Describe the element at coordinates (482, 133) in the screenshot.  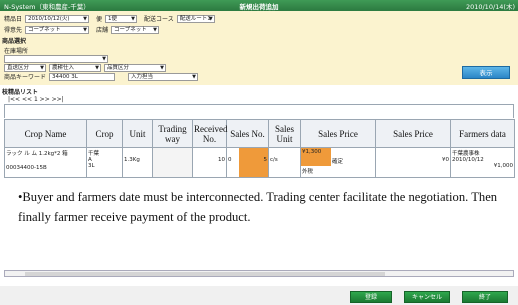
I see `column-header: Farmers data` at that location.